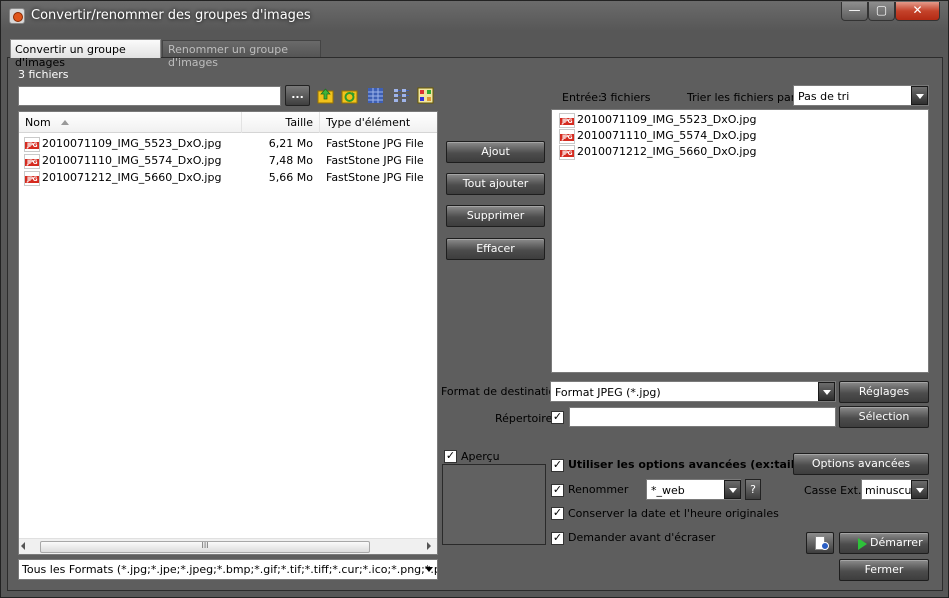 The image size is (949, 598). I want to click on source-path-input, so click(149, 96).